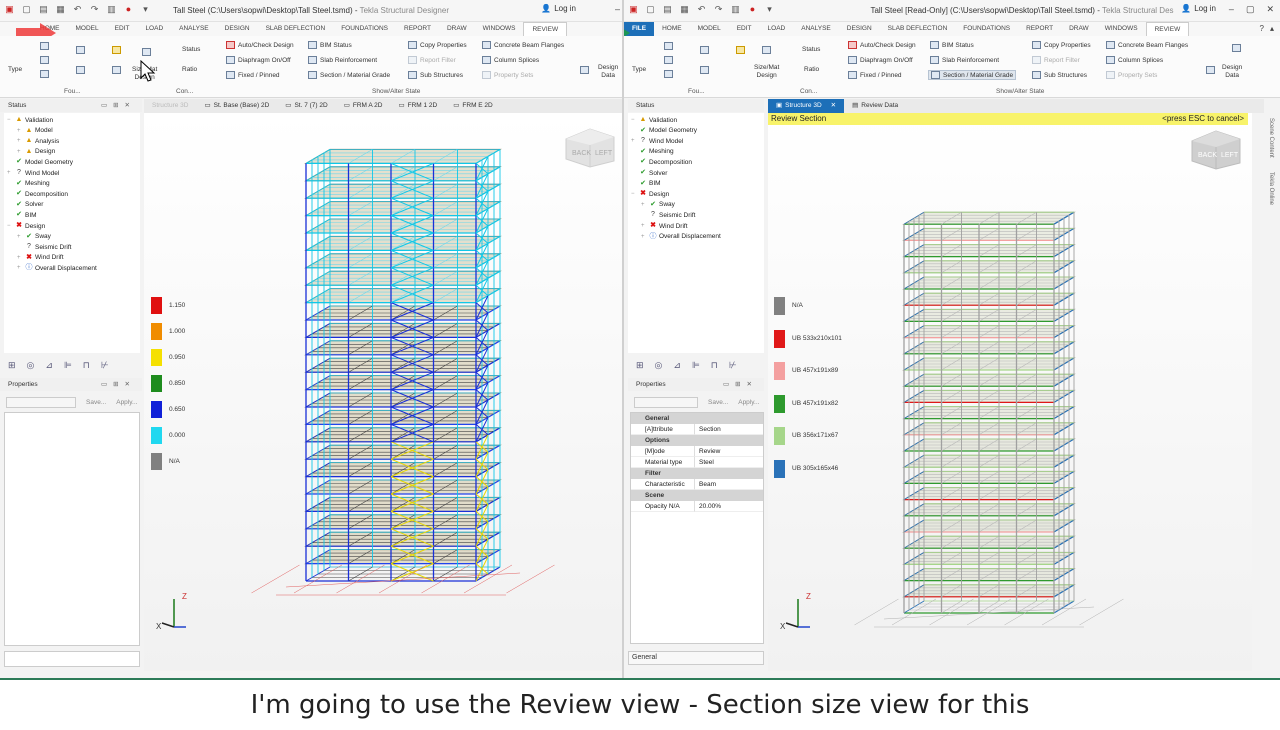 This screenshot has height=730, width=1280. I want to click on section-material-grade-button: Section / Material Grade, so click(349, 75).